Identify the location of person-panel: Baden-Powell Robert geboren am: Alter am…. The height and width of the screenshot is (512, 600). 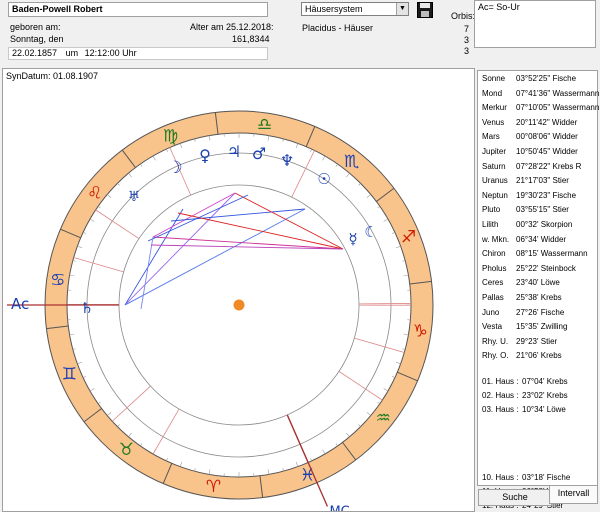
(140, 34).